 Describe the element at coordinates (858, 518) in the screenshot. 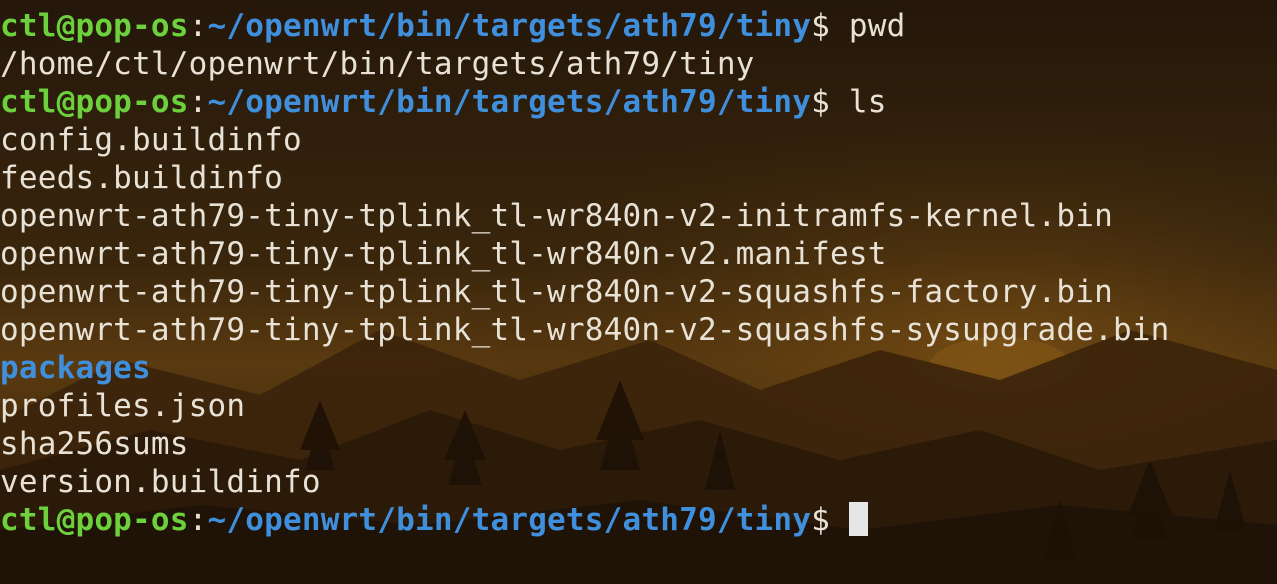

I see `text-cursor` at that location.